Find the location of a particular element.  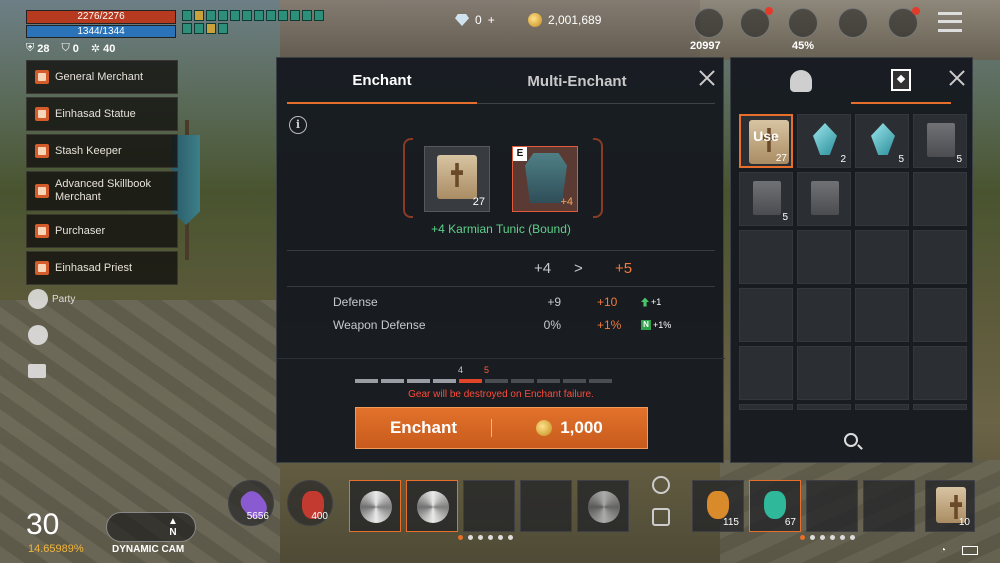

camera-label: DYNAMIC CAM is located at coordinates (148, 549).